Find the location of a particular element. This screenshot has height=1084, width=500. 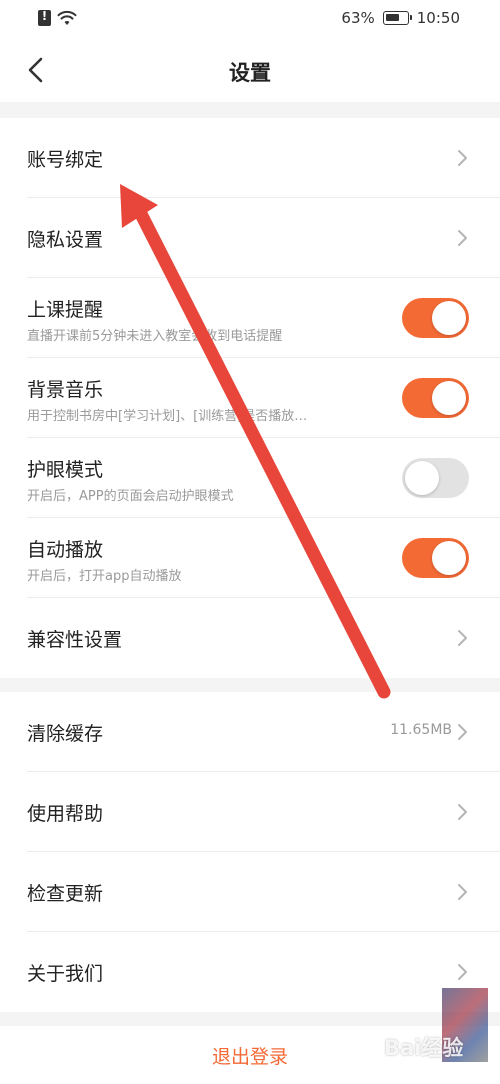

battery-percentage: 63% is located at coordinates (358, 18).